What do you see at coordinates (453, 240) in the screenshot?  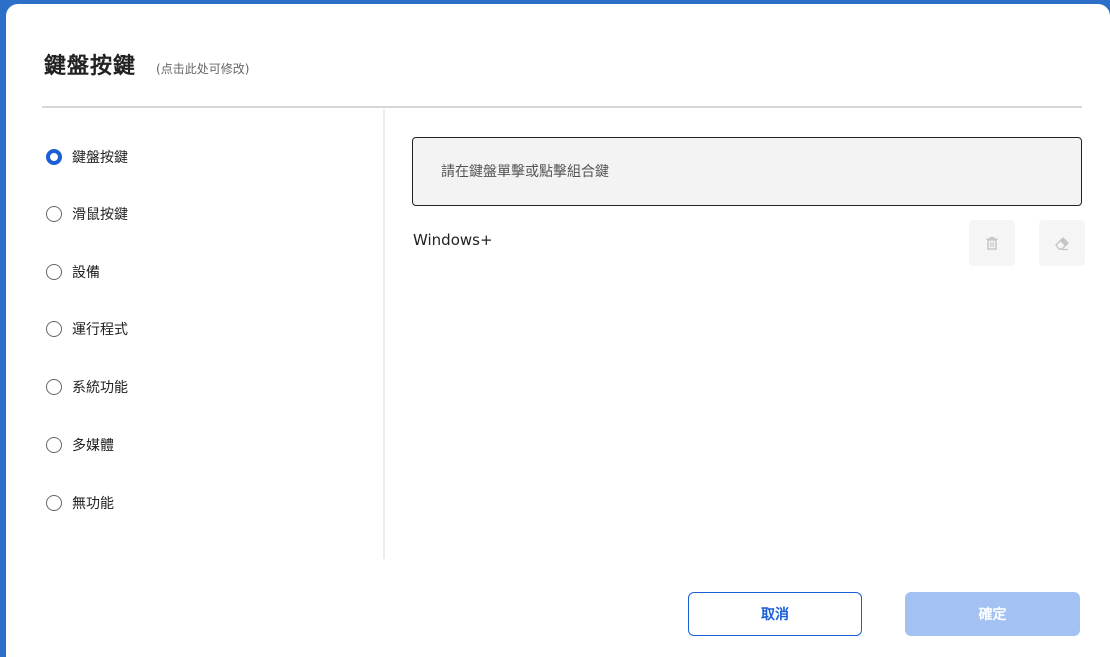 I see `key-combination-text: Windows+` at bounding box center [453, 240].